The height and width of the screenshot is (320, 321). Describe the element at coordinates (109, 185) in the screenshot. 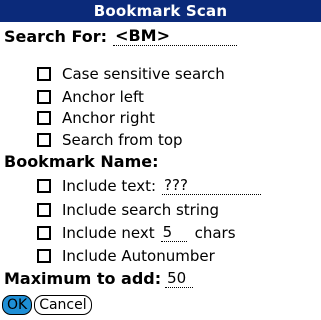

I see `checkbox-label: Include text:` at that location.